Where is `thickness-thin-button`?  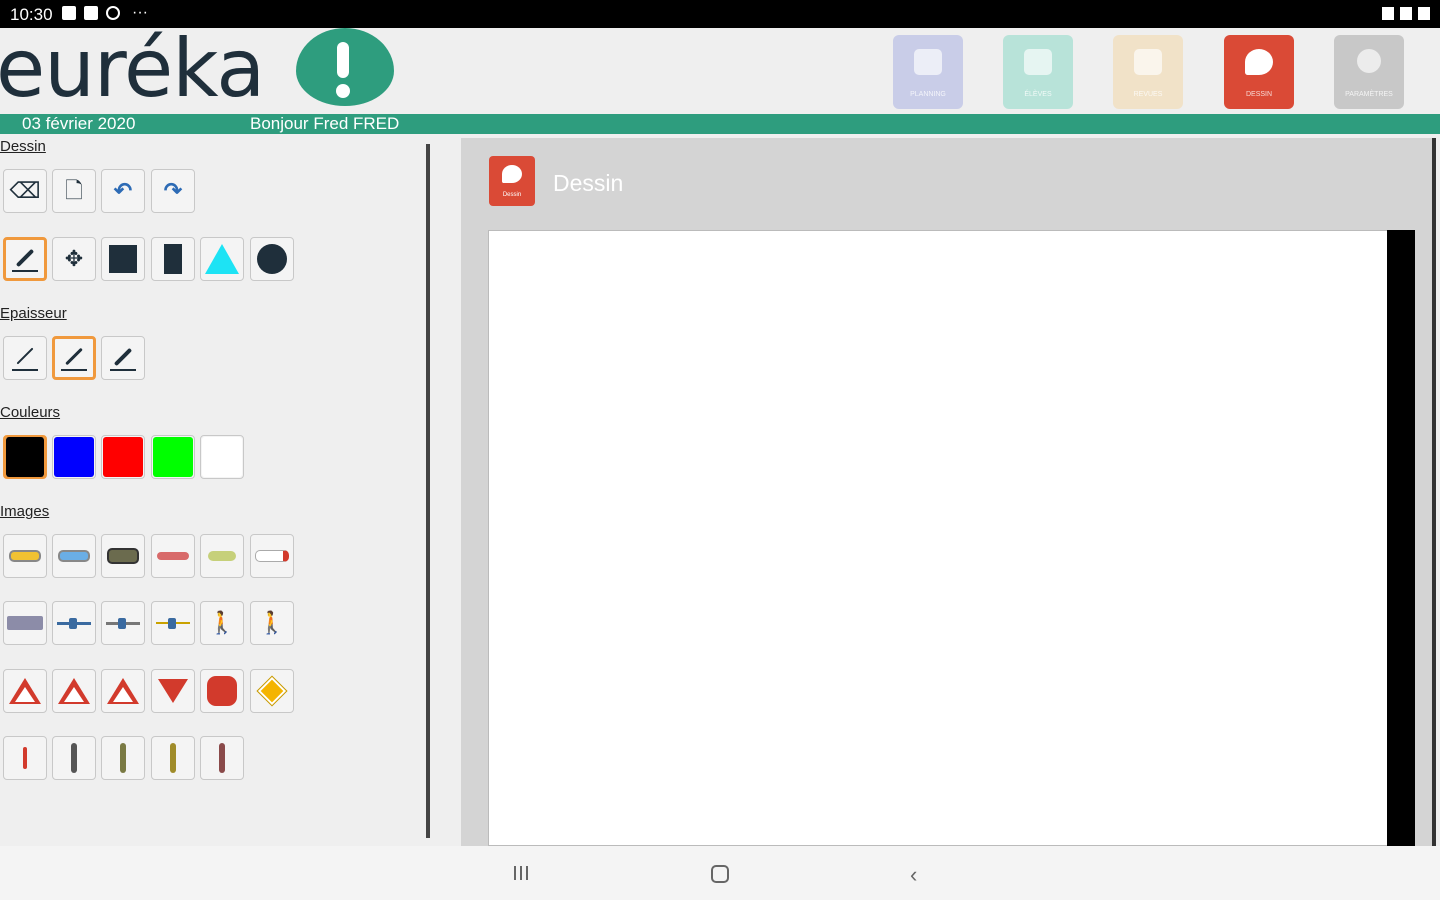 thickness-thin-button is located at coordinates (25, 358).